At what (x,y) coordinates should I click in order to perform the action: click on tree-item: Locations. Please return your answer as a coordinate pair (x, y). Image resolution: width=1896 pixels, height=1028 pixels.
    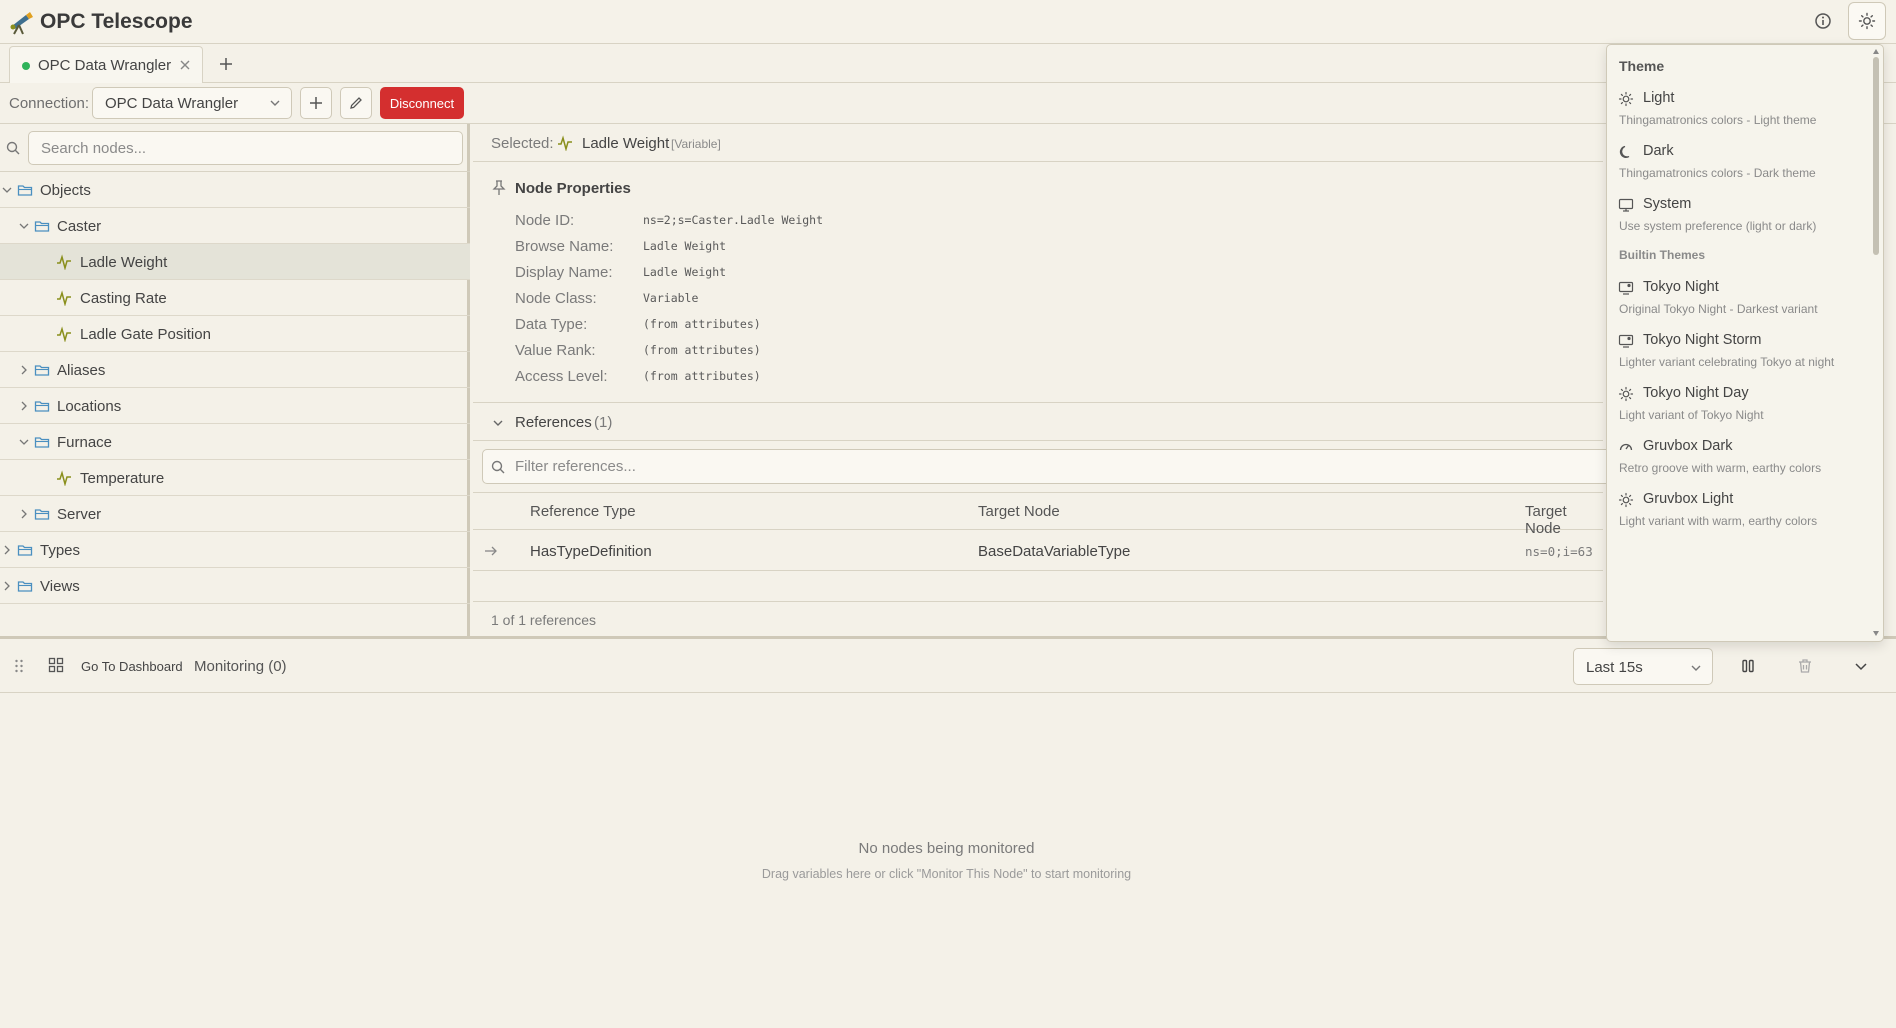
    Looking at the image, I should click on (235, 406).